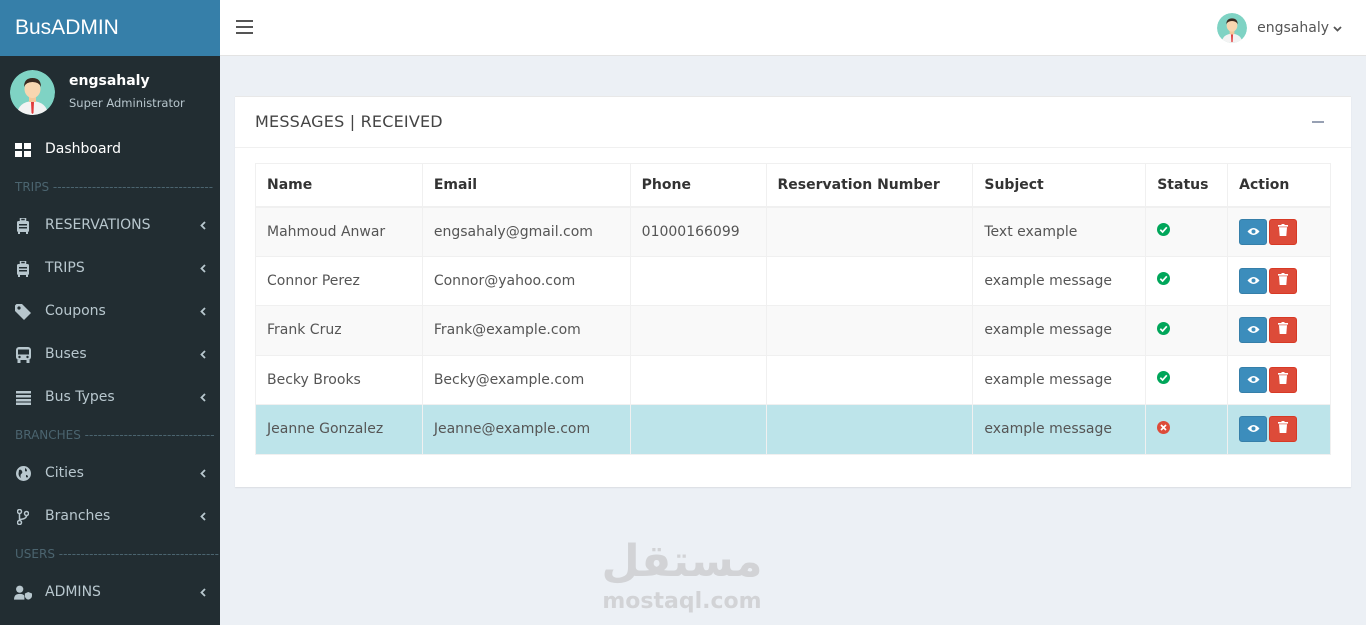 The height and width of the screenshot is (625, 1366). What do you see at coordinates (339, 185) in the screenshot?
I see `column-header-name: Name` at bounding box center [339, 185].